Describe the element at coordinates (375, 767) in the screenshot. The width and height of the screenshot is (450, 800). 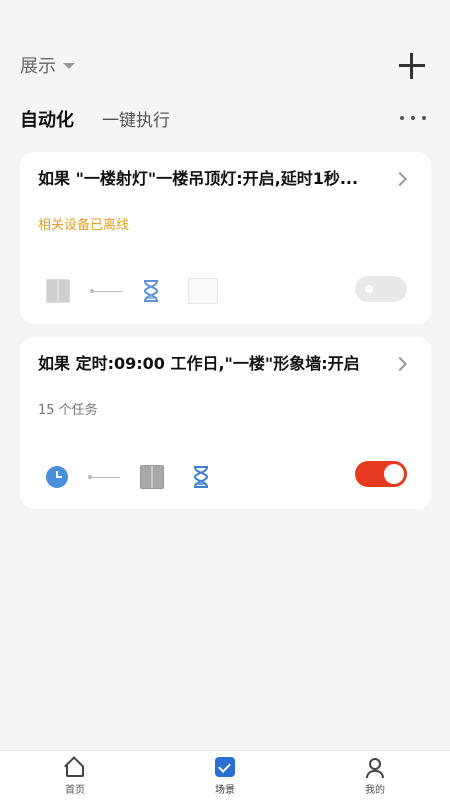
I see `profile-icon` at that location.